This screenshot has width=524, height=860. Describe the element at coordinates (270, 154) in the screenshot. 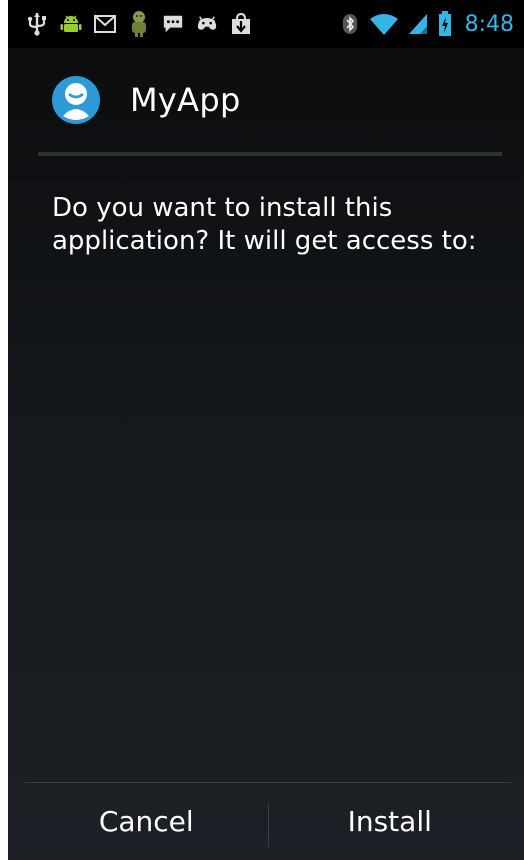

I see `title-divider` at that location.